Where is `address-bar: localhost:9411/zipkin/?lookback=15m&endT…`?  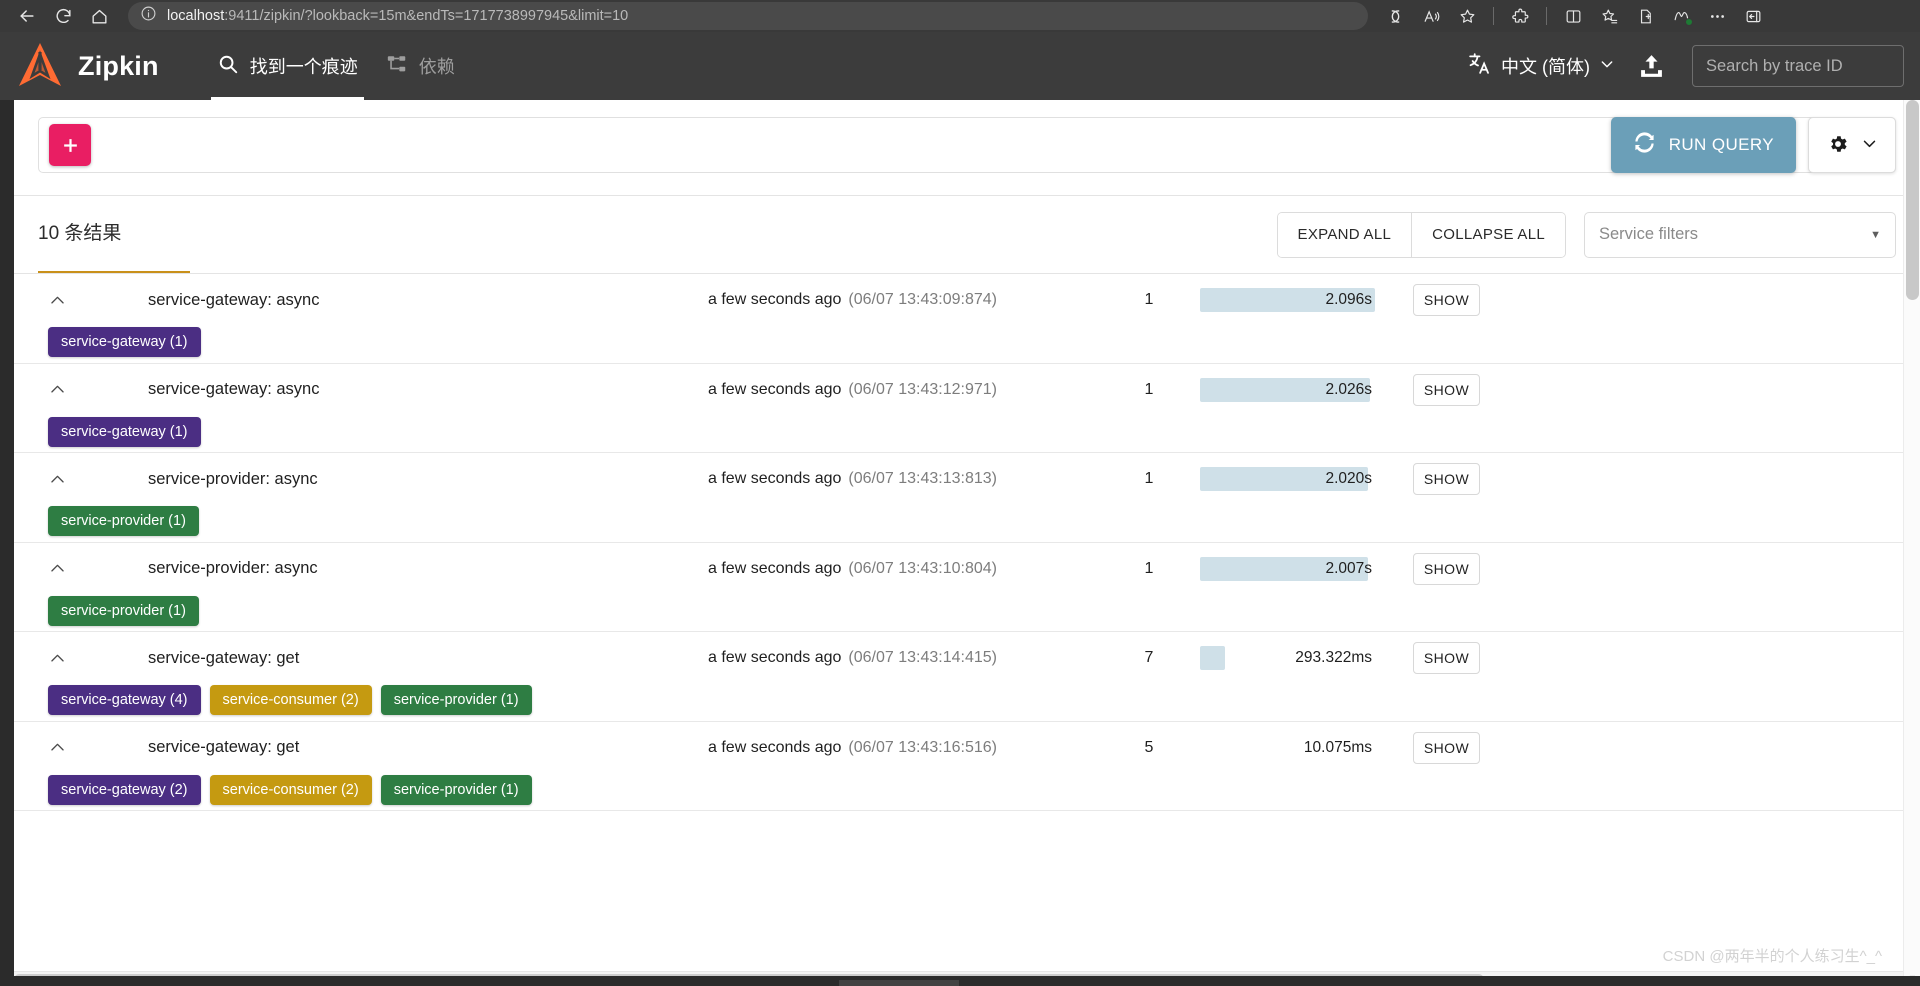
address-bar: localhost:9411/zipkin/?lookback=15m&endT… is located at coordinates (748, 16).